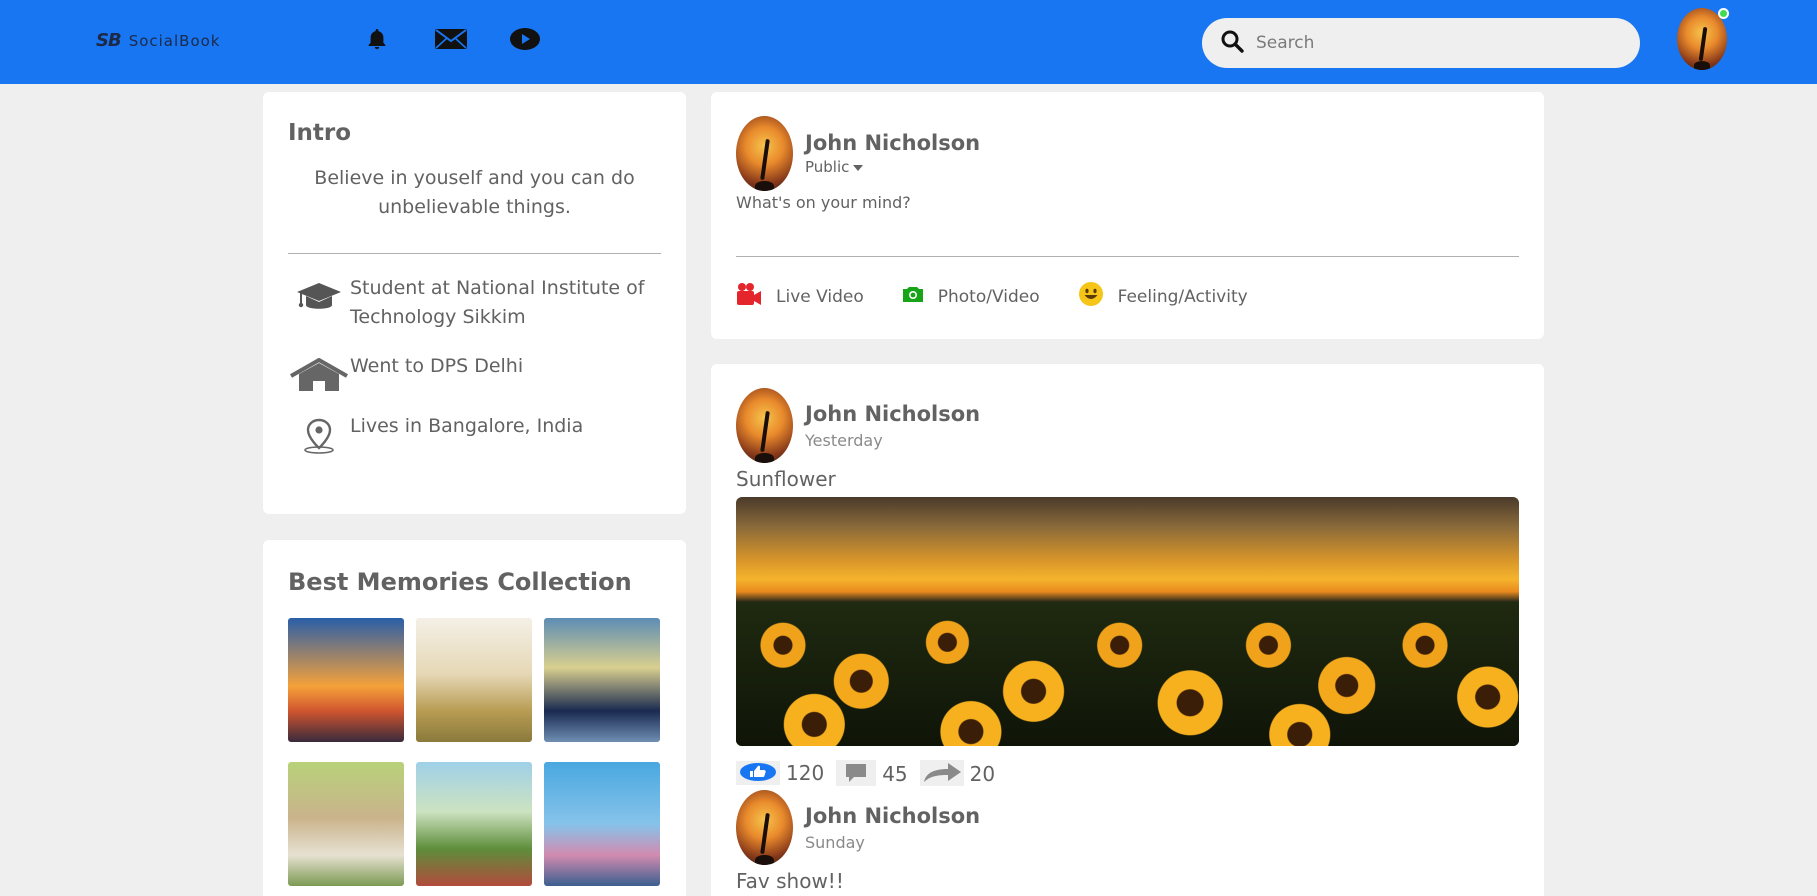  What do you see at coordinates (474, 824) in the screenshot?
I see `memory-photo-friends-picnic` at bounding box center [474, 824].